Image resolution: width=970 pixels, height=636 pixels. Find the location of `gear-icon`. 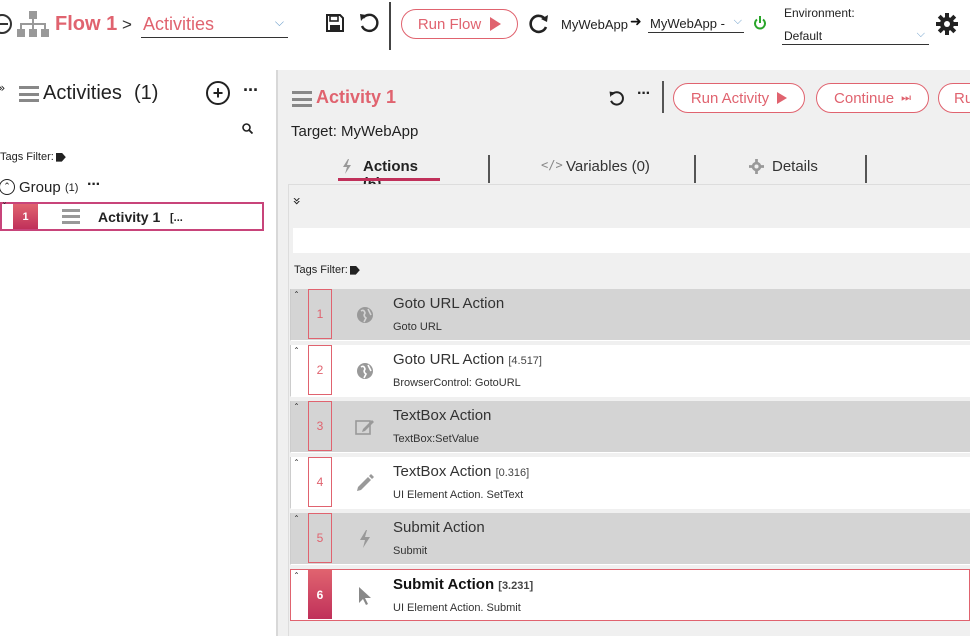

gear-icon is located at coordinates (947, 24).